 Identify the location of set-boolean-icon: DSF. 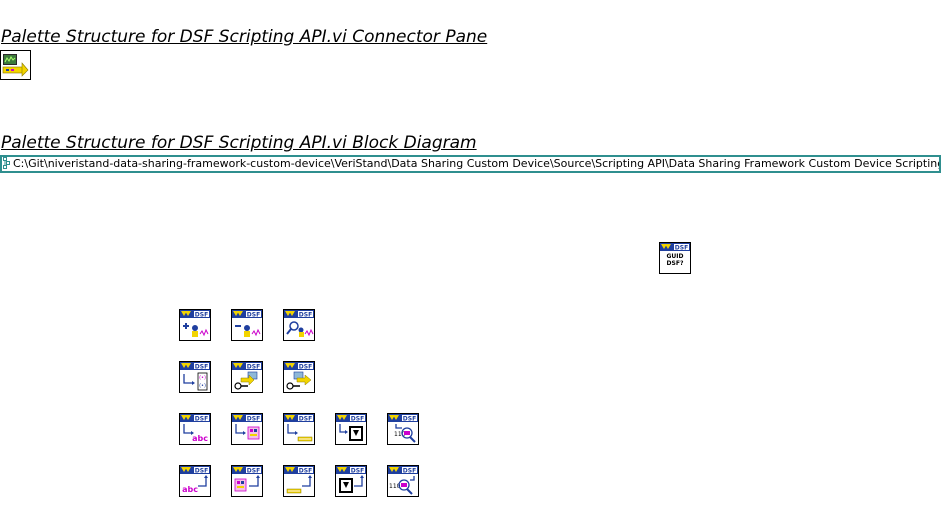
(351, 481).